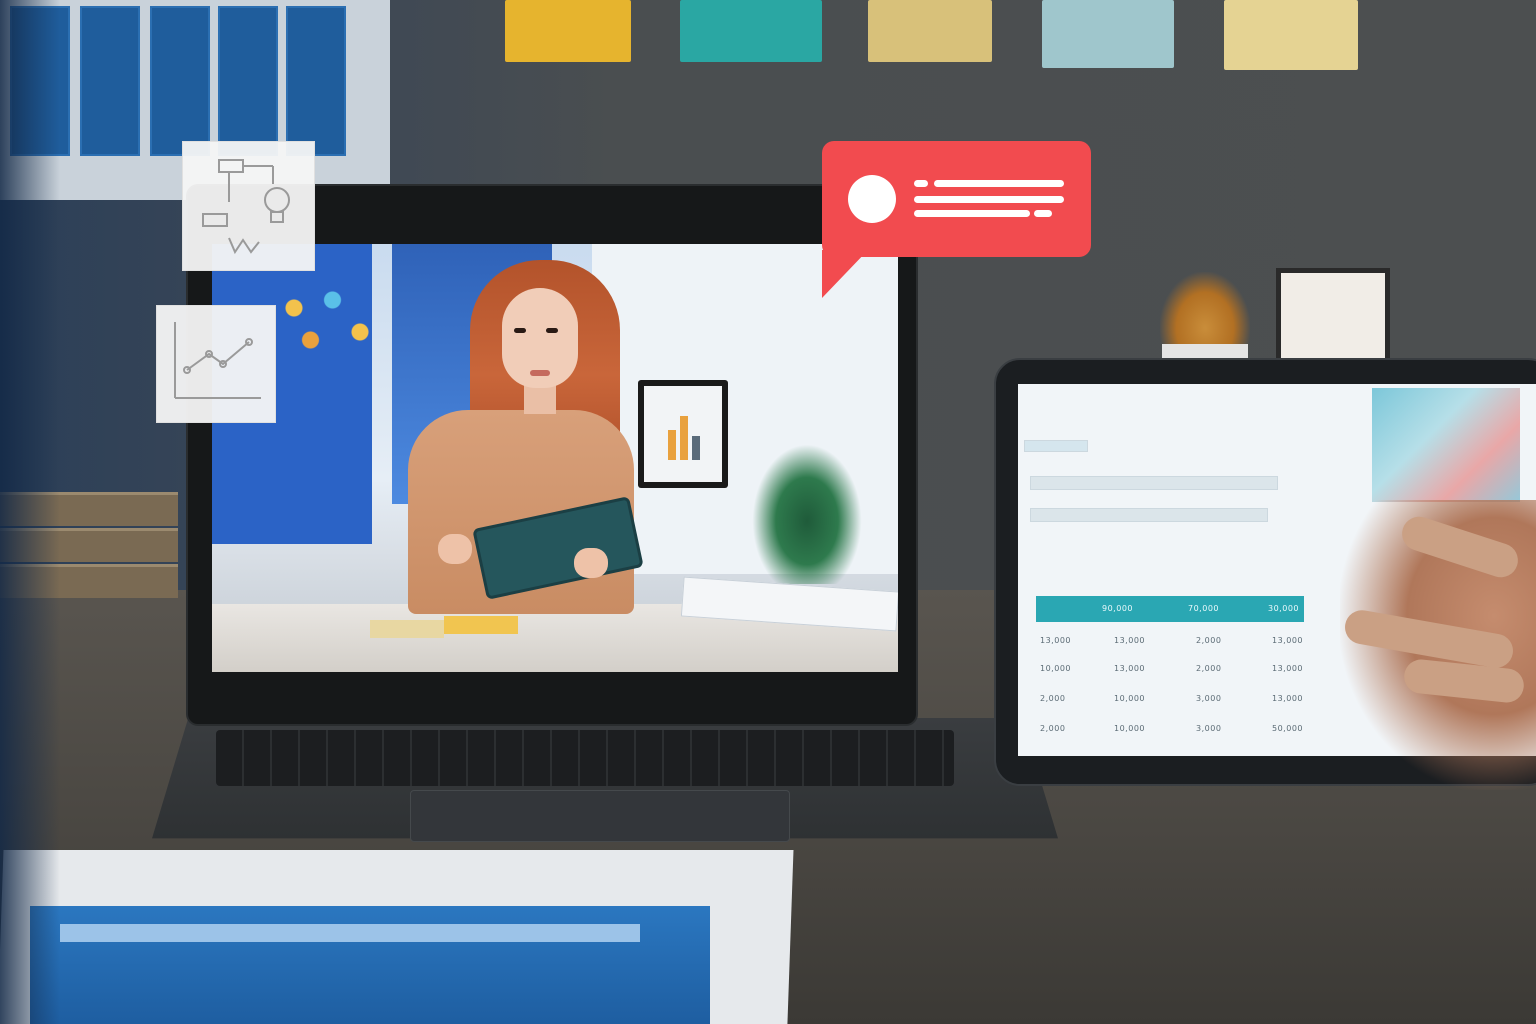 This screenshot has height=1024, width=1536. Describe the element at coordinates (540, 373) in the screenshot. I see `participant-mouth` at that location.